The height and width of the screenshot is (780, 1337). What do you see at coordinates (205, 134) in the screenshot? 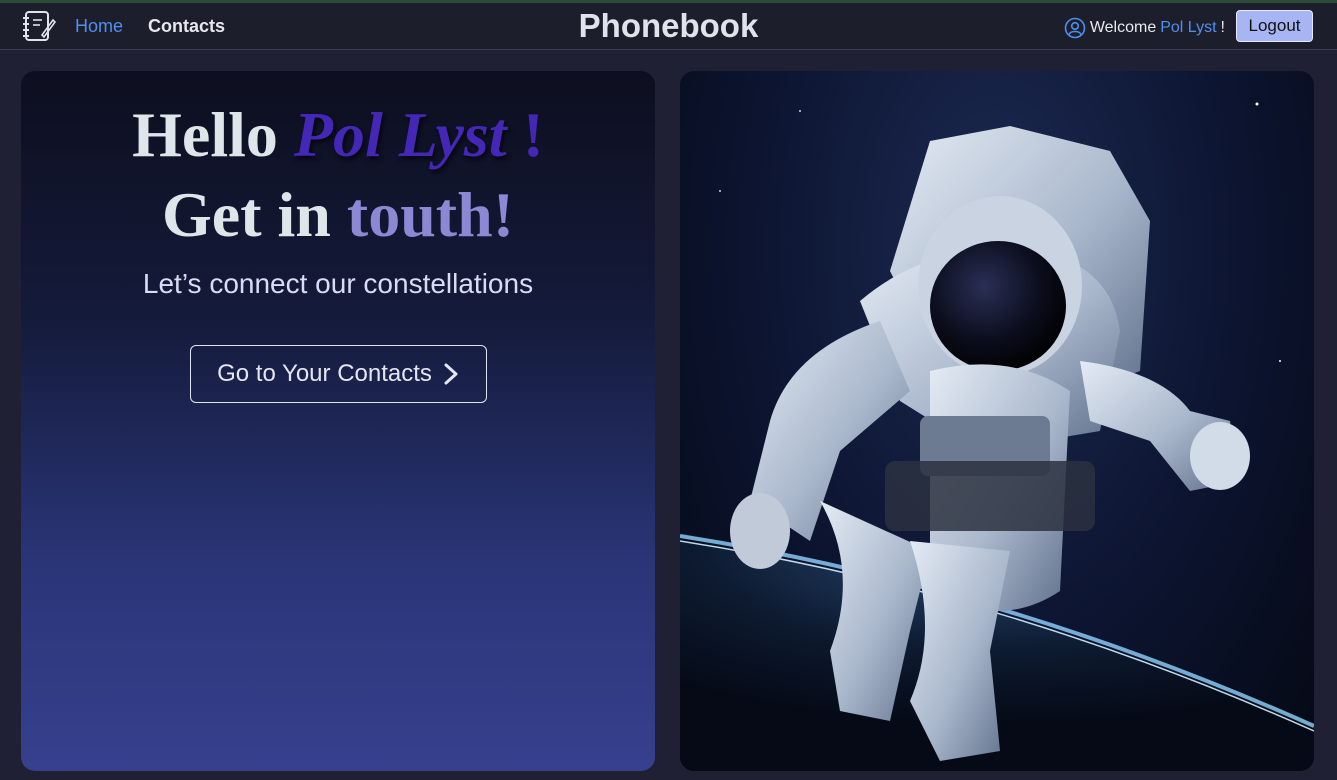
I see `hero-hello: Hello` at bounding box center [205, 134].